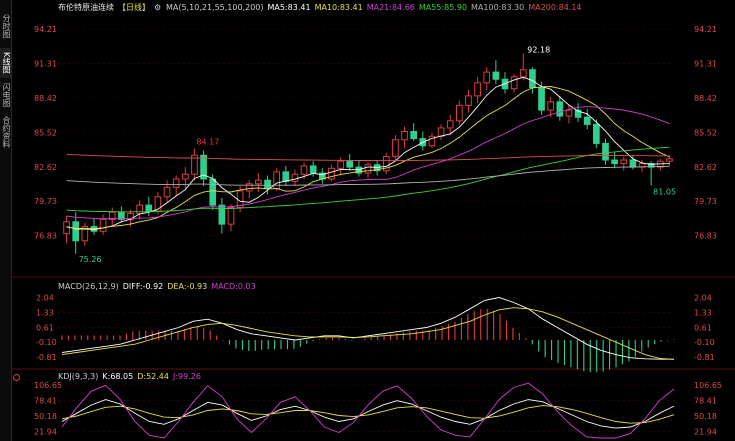 The width and height of the screenshot is (735, 441). Describe the element at coordinates (160, 7) in the screenshot. I see `settings-gear-icon: ⚙` at that location.